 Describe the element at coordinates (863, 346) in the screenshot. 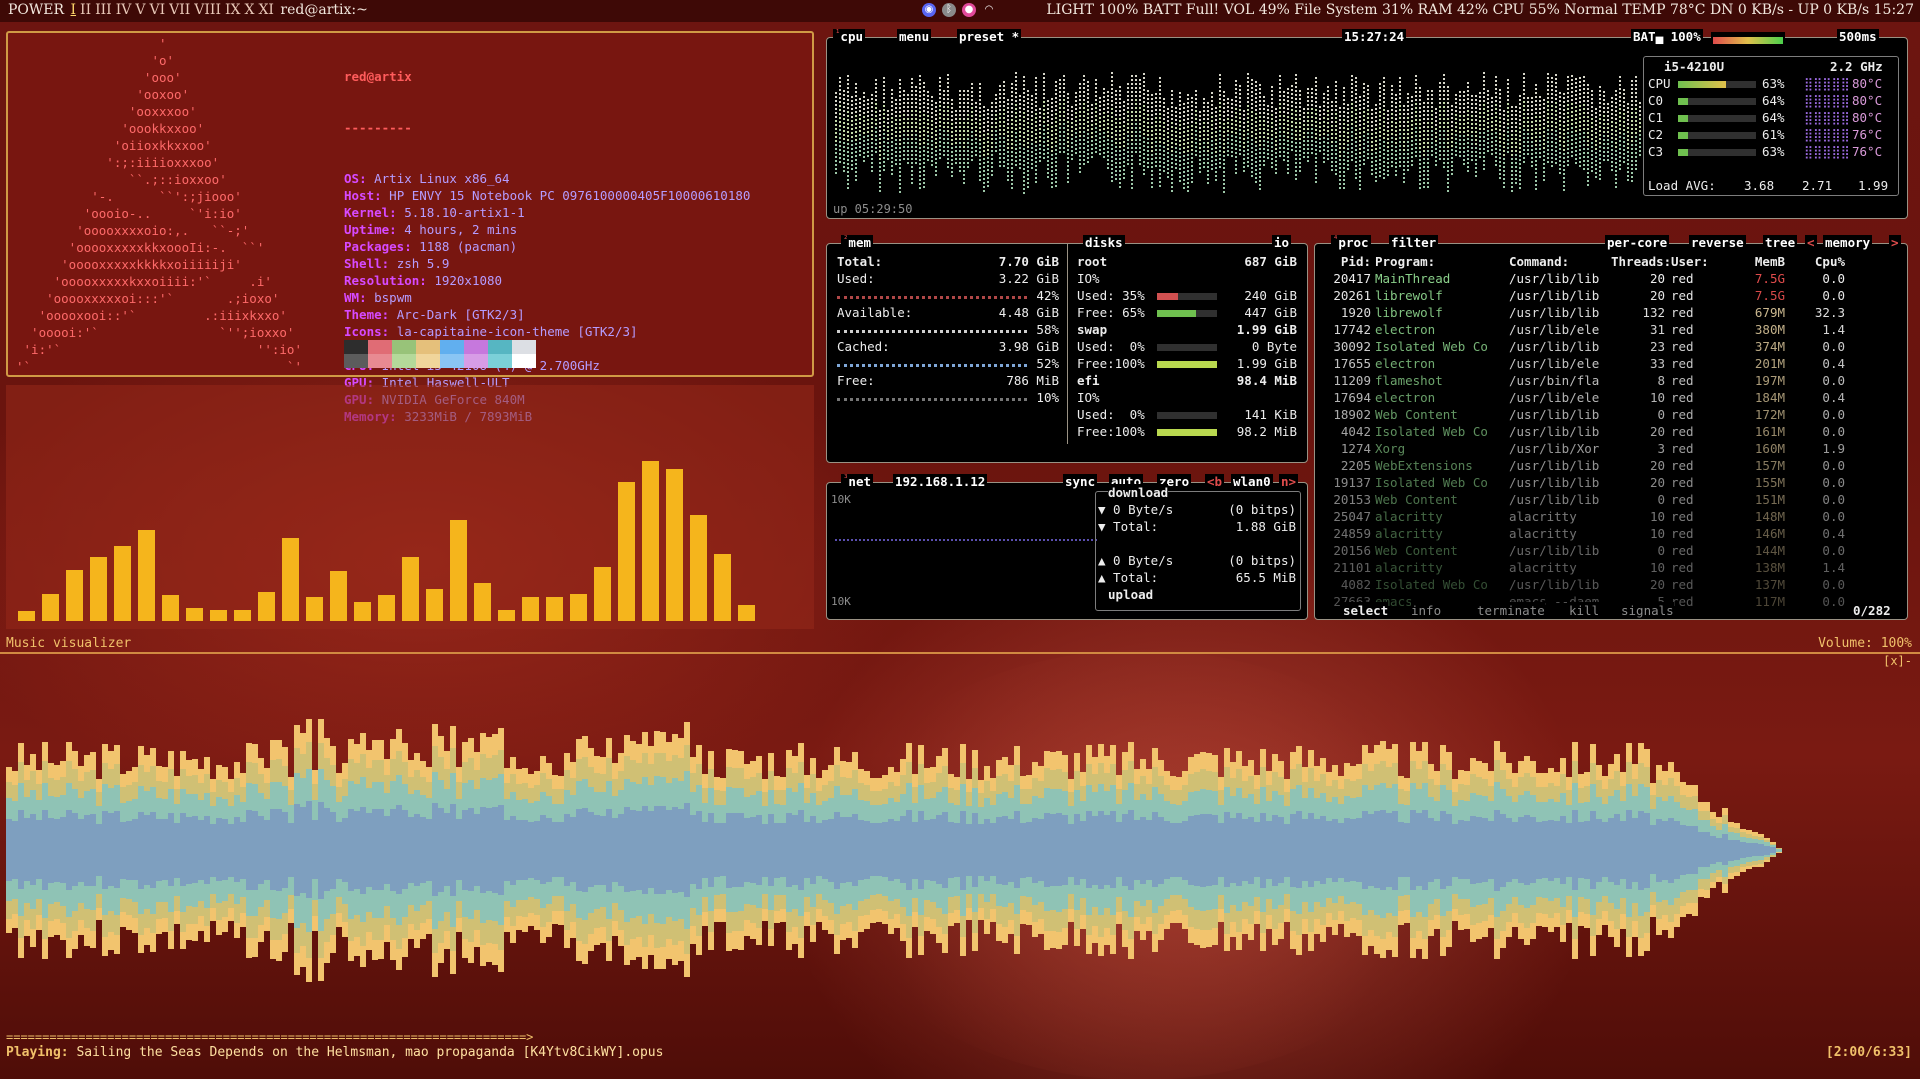

I see `mem-cached-label: Cached:` at that location.